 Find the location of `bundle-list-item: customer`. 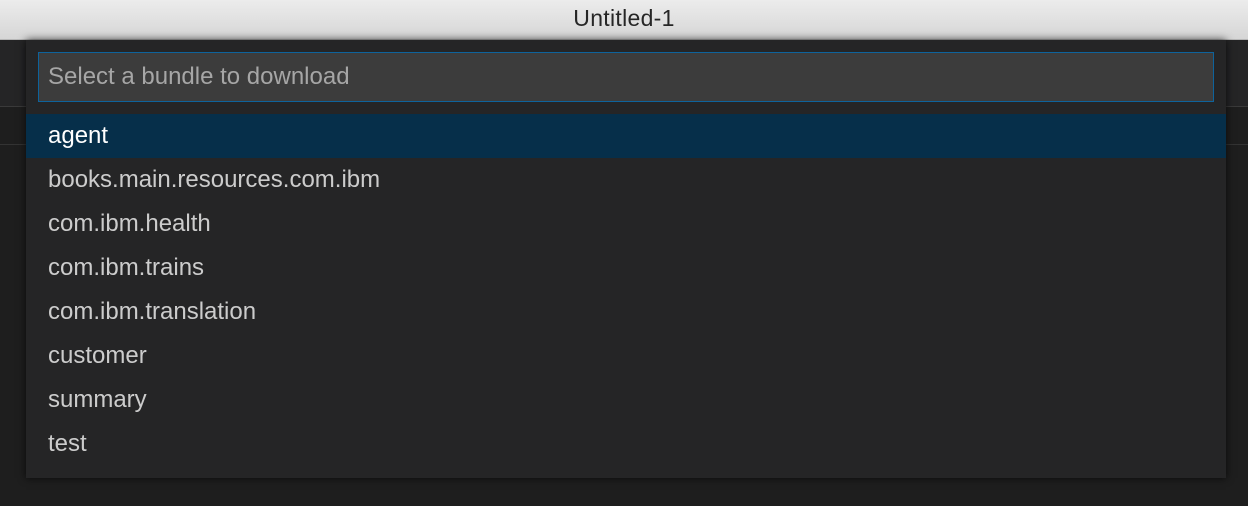

bundle-list-item: customer is located at coordinates (626, 356).